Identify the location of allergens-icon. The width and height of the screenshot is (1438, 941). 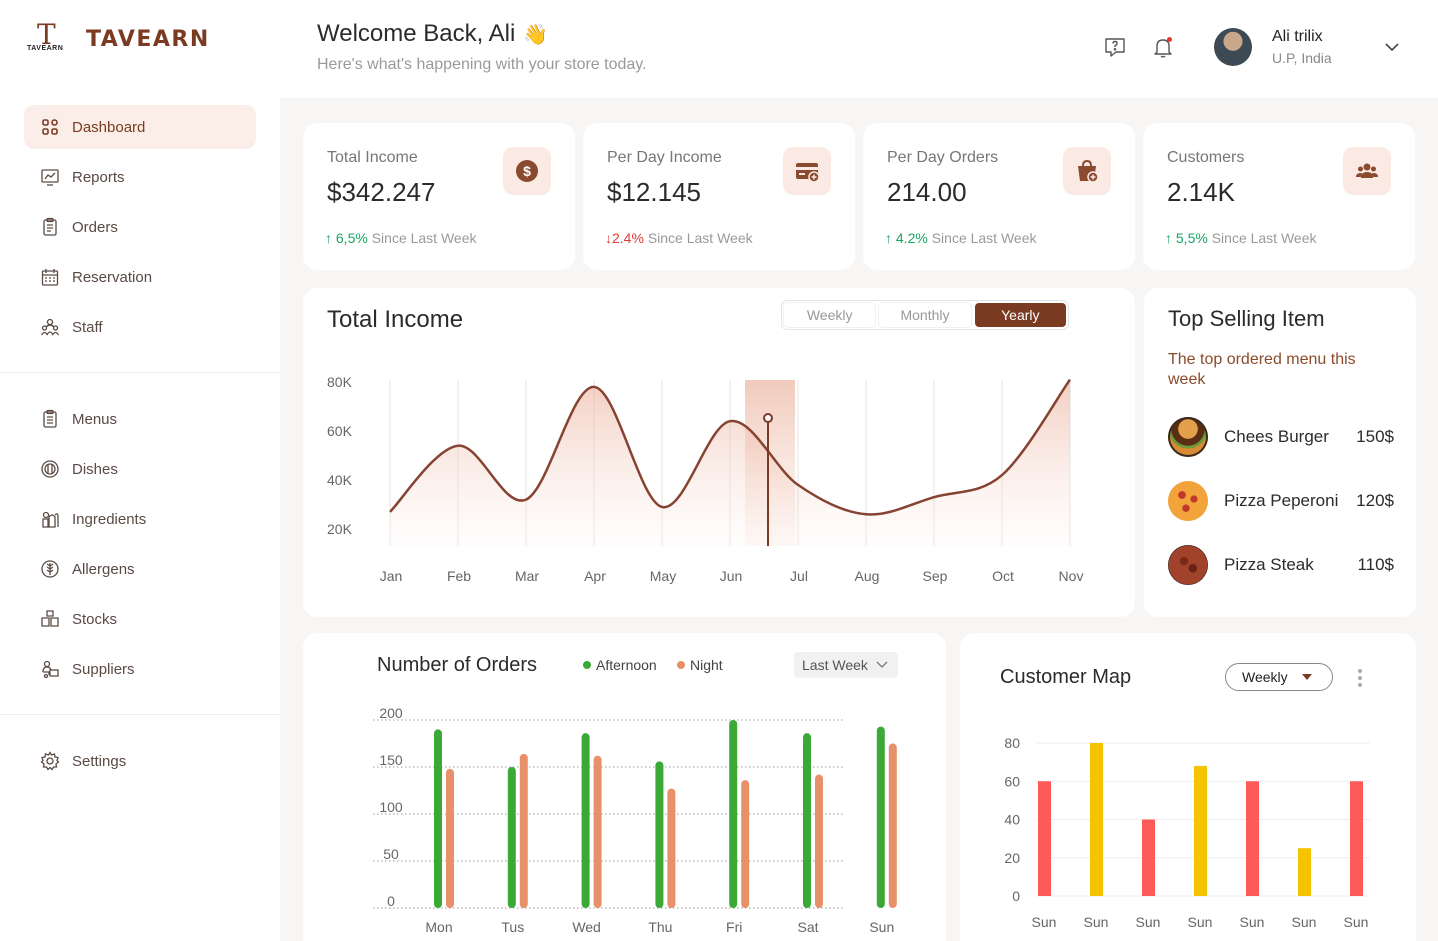
(50, 569).